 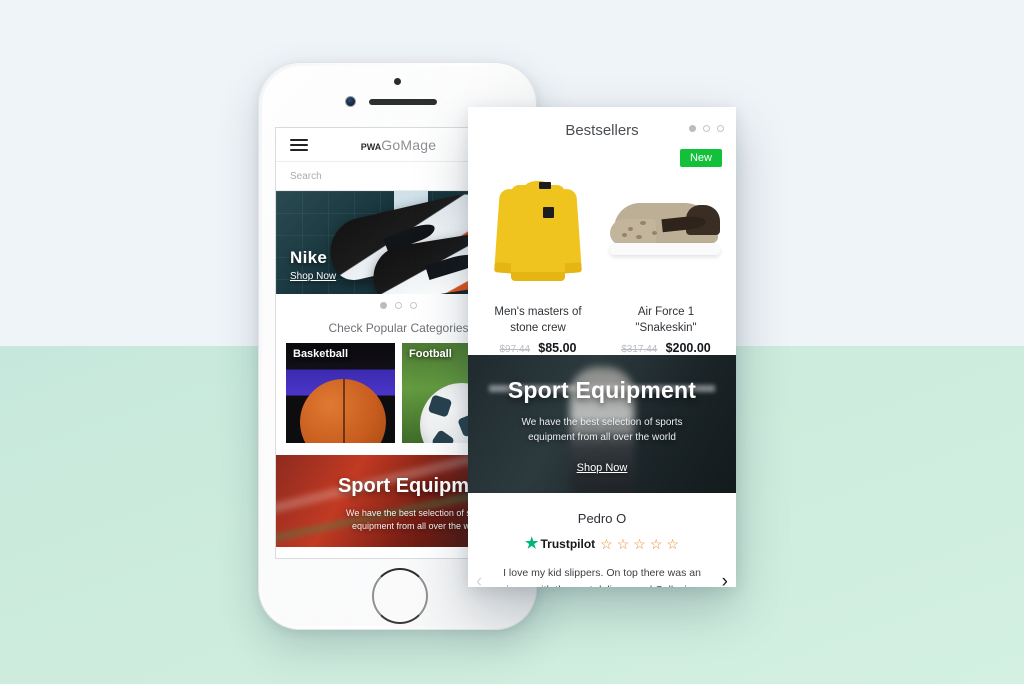 What do you see at coordinates (313, 276) in the screenshot?
I see `hero-cta: Shop Now` at bounding box center [313, 276].